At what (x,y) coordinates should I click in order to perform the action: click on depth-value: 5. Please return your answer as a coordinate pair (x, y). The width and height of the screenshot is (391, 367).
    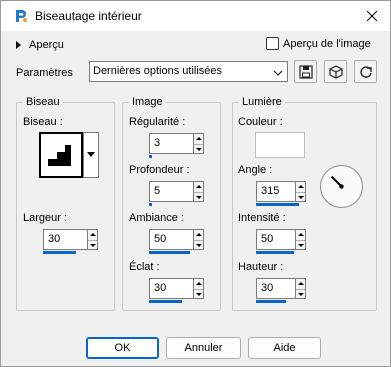
    Looking at the image, I should click on (171, 191).